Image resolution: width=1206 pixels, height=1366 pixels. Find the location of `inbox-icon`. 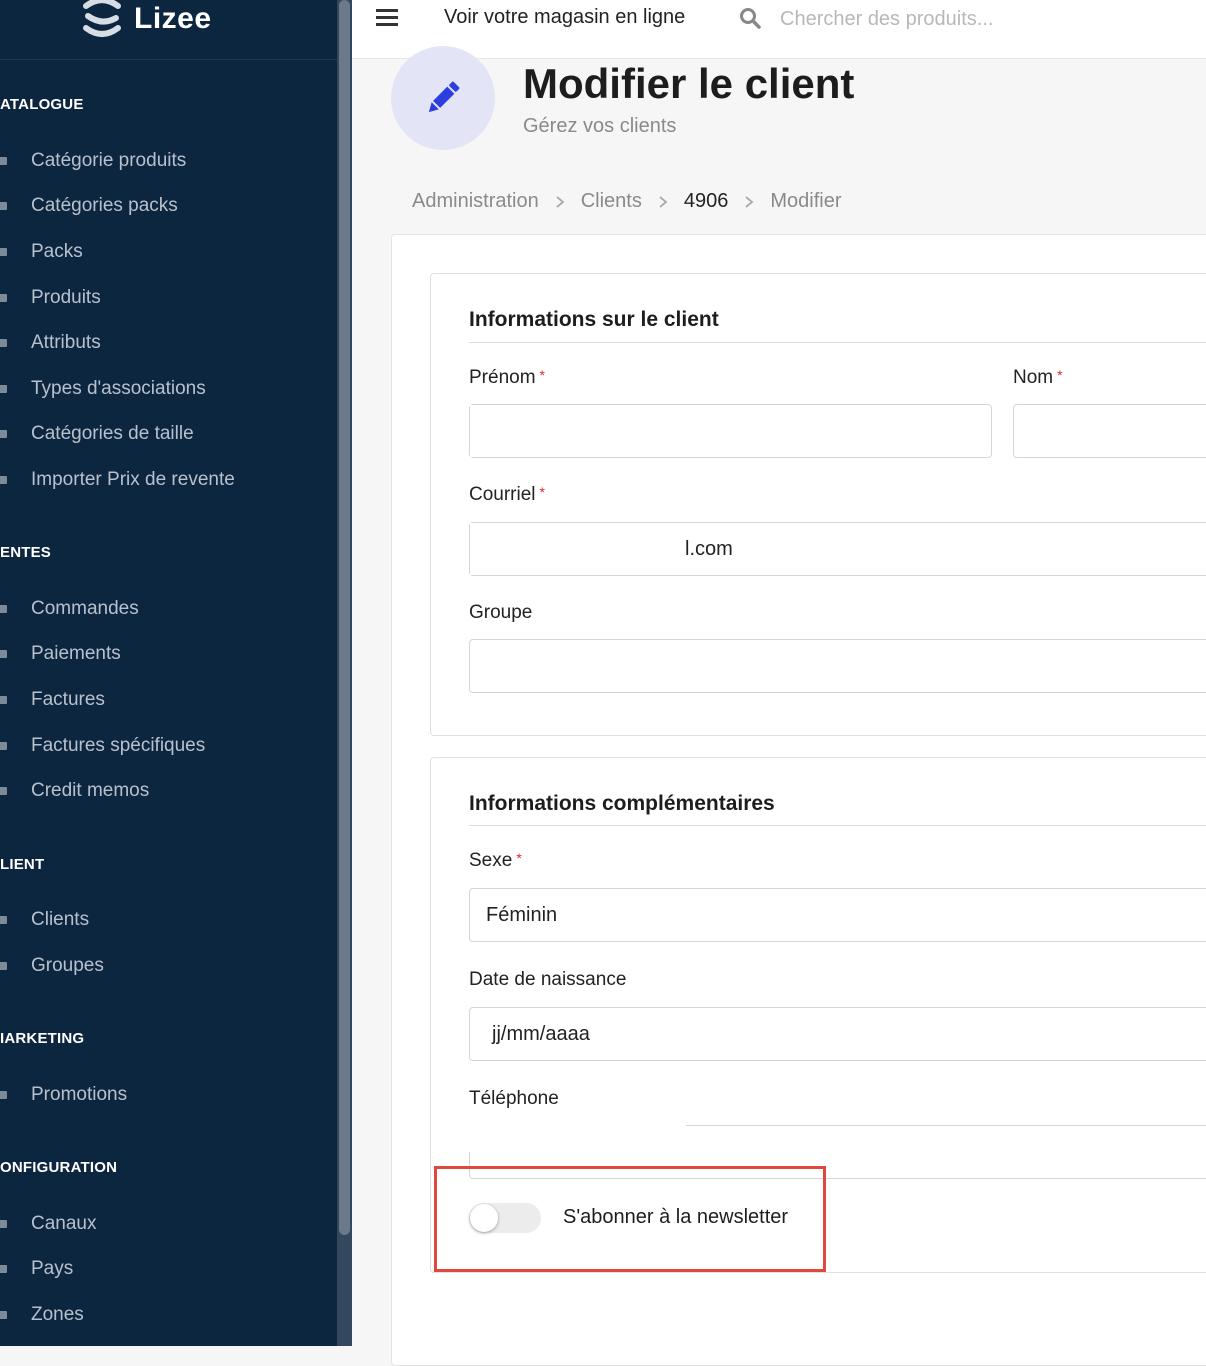

inbox-icon is located at coordinates (4, 791).